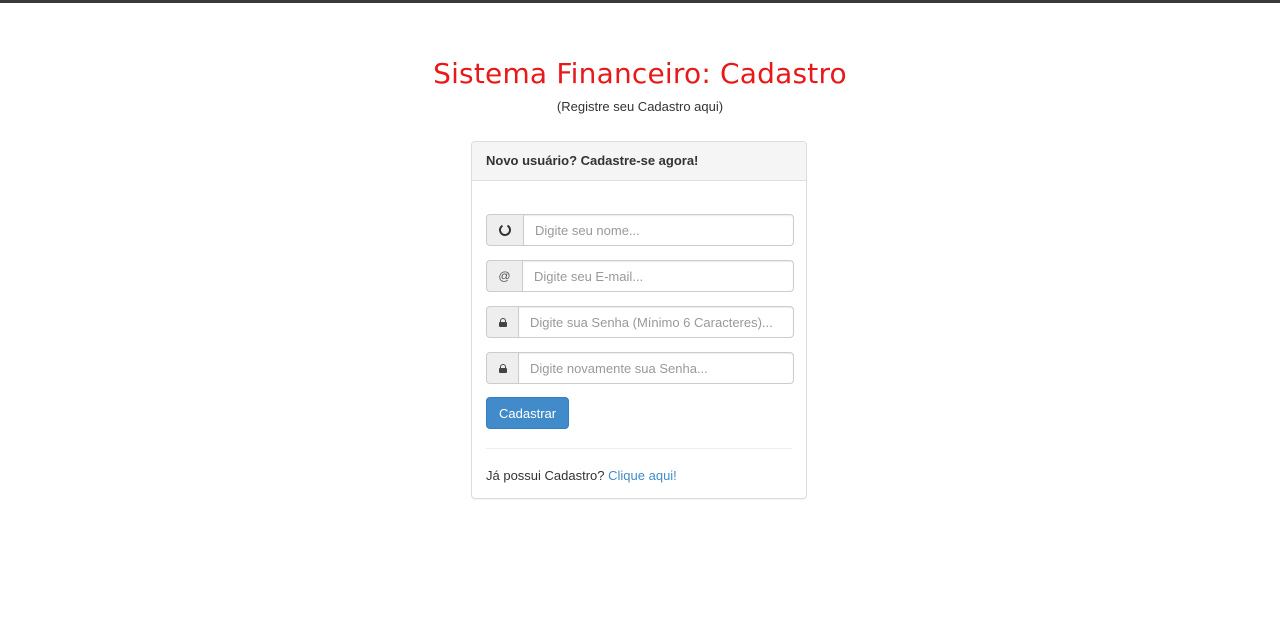 This screenshot has width=1280, height=618. Describe the element at coordinates (658, 276) in the screenshot. I see `email-field` at that location.